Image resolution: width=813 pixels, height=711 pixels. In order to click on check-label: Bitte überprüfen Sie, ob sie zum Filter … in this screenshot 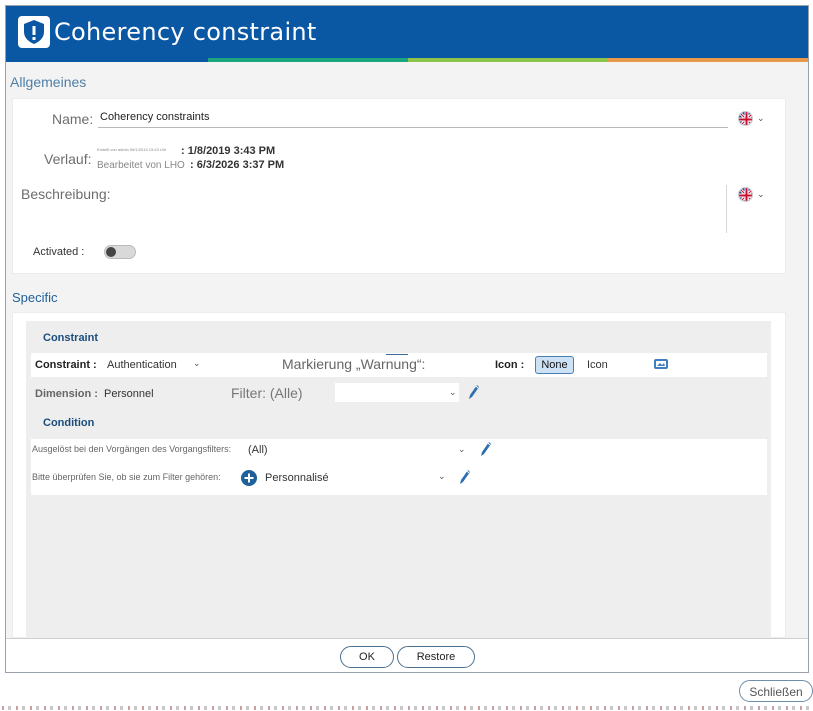, I will do `click(126, 477)`.